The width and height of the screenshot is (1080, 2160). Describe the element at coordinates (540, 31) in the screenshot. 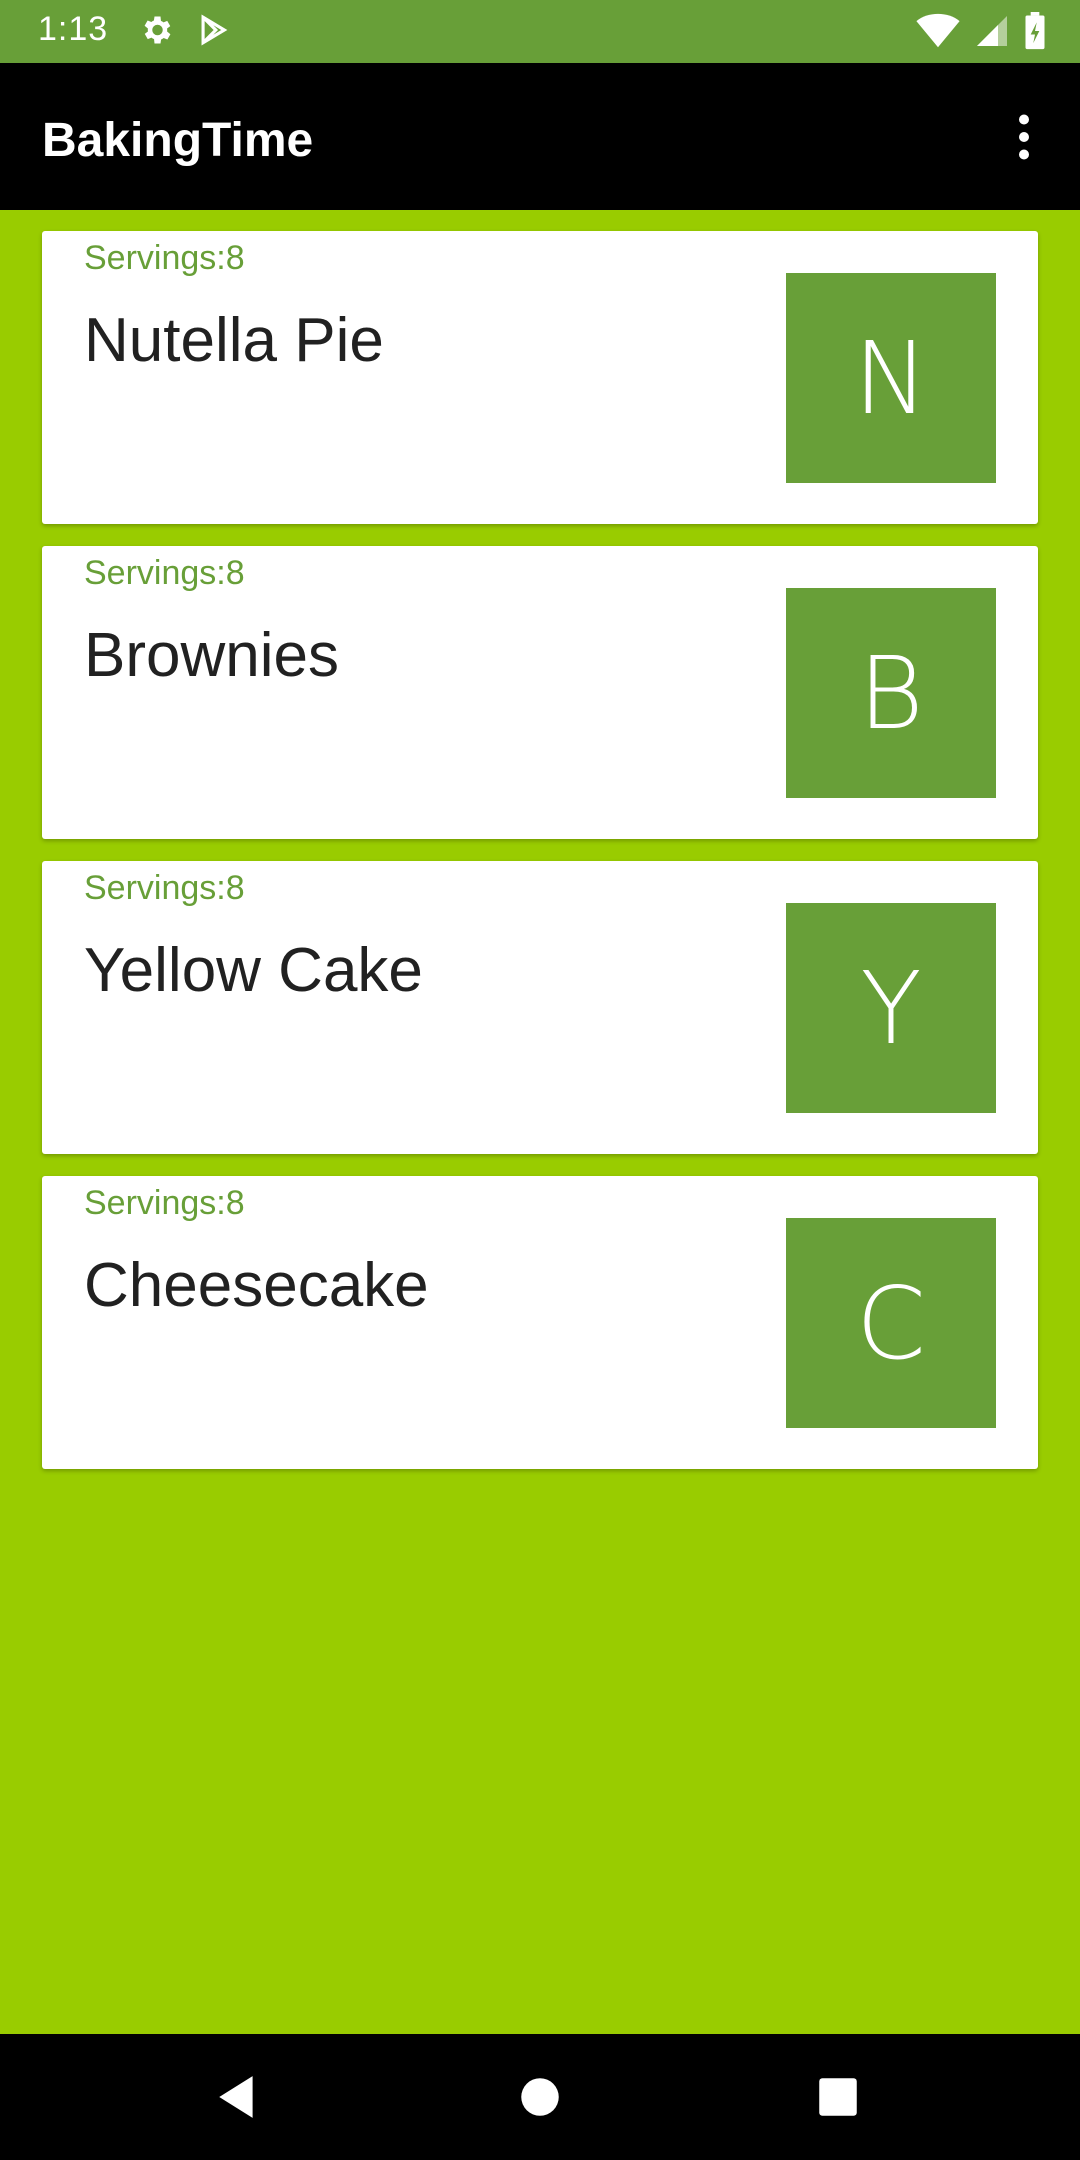

I see `status-bar: 1:13` at that location.